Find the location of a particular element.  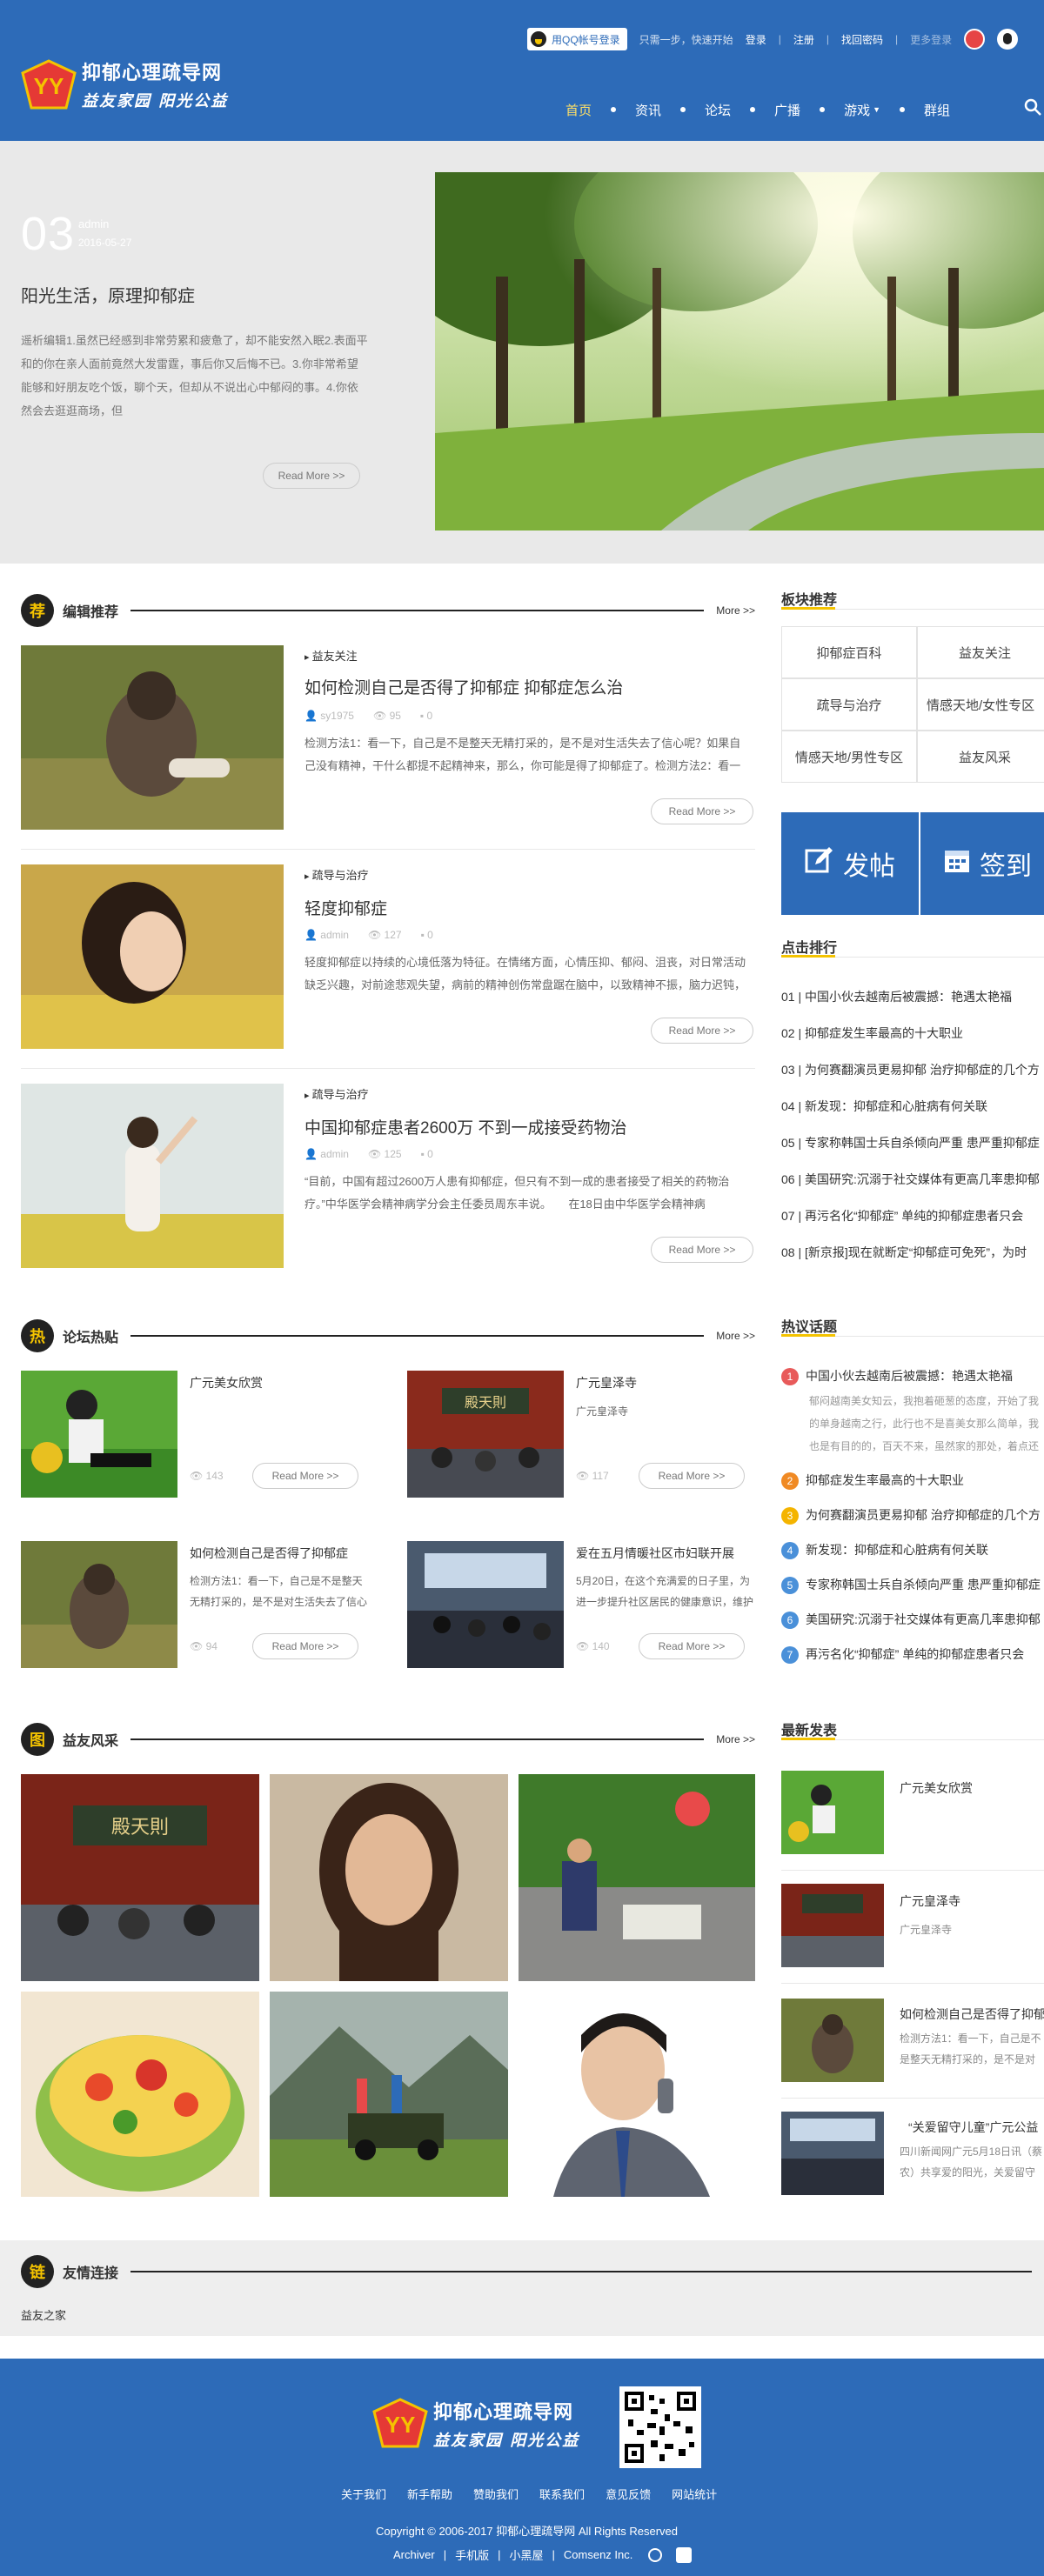

block-emotion-male: 情感天地/男性专区 is located at coordinates (849, 757).